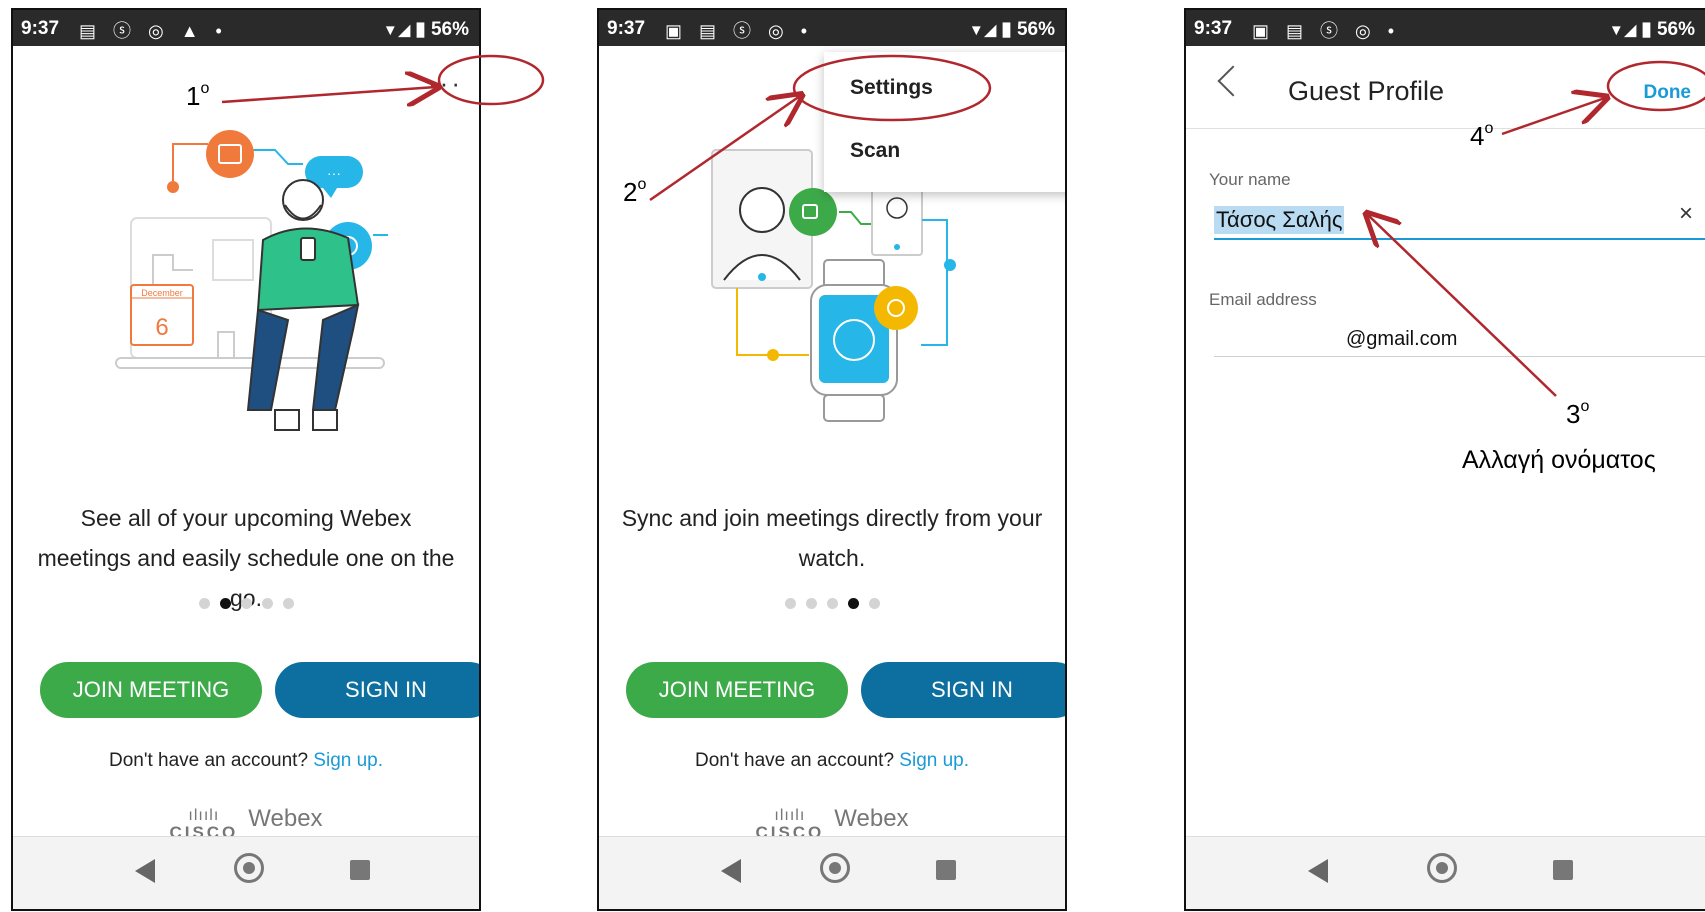  Describe the element at coordinates (630, 192) in the screenshot. I see `step2-number: 2` at that location.